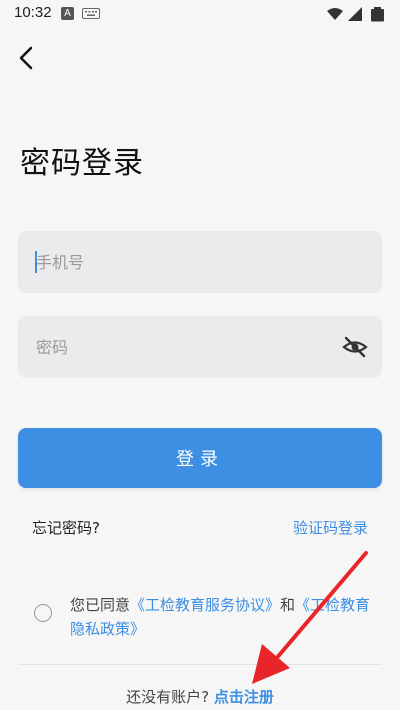 The height and width of the screenshot is (710, 400). Describe the element at coordinates (200, 664) in the screenshot. I see `divider` at that location.